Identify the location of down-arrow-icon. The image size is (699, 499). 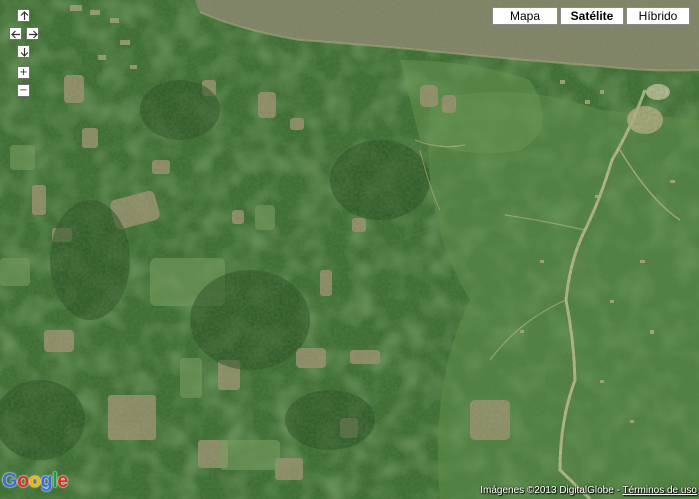
(24, 52).